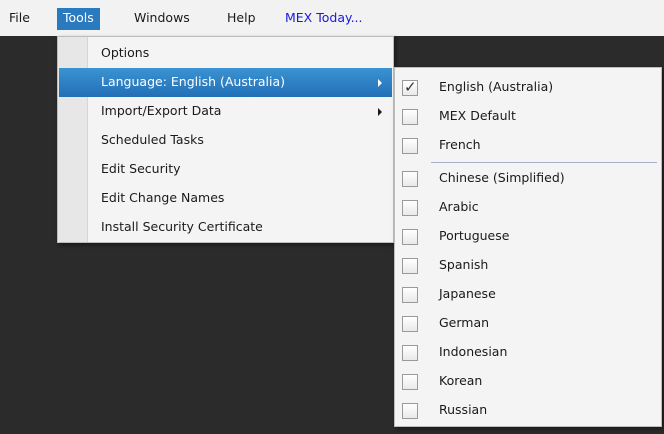 The width and height of the screenshot is (664, 434). Describe the element at coordinates (528, 236) in the screenshot. I see `language-item-portuguese: Portuguese` at that location.